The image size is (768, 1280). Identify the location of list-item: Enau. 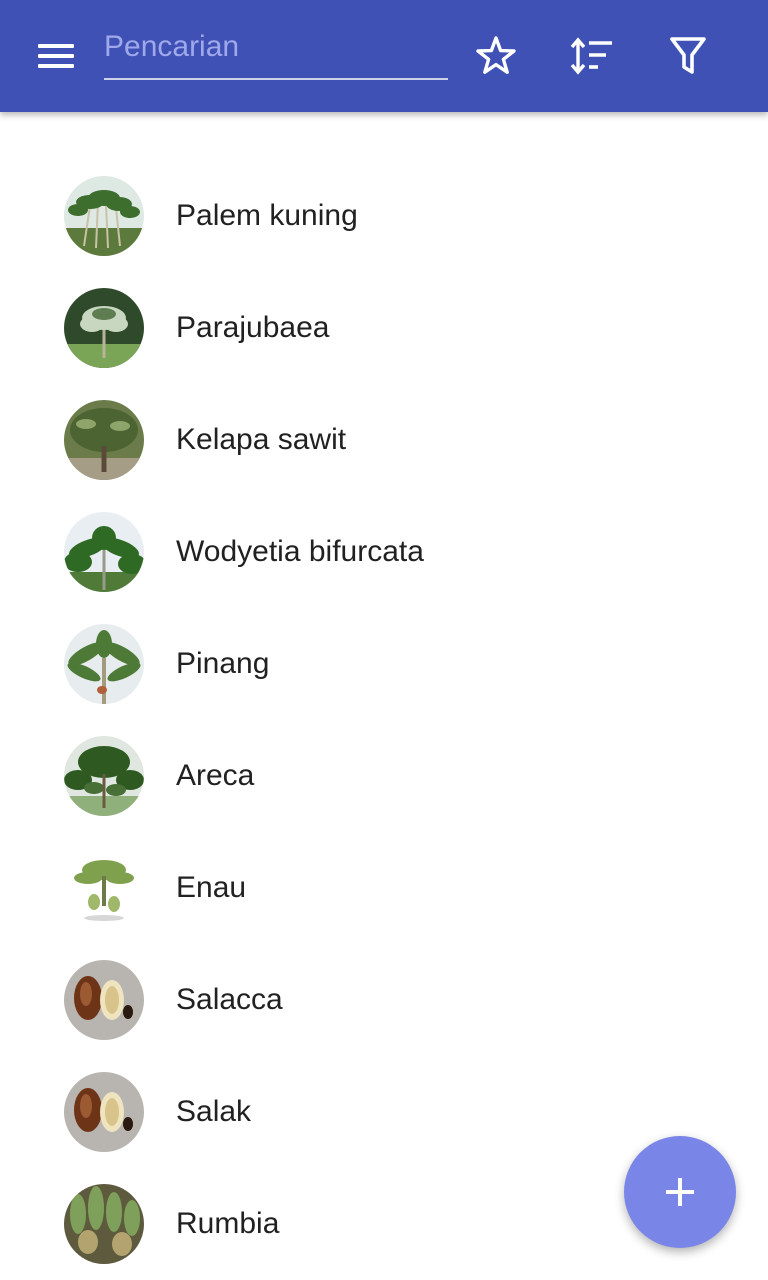
(384, 888).